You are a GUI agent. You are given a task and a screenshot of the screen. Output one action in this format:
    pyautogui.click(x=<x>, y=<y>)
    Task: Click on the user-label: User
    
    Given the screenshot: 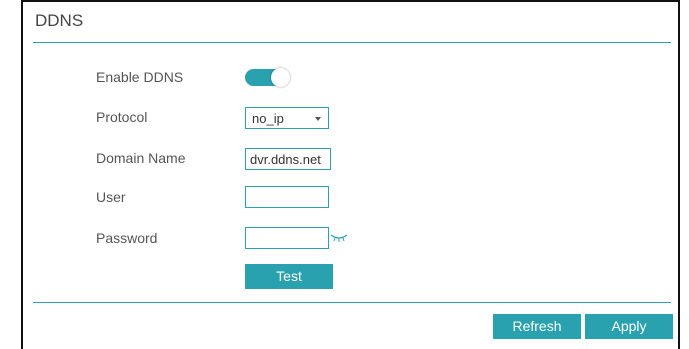 What is the action you would take?
    pyautogui.click(x=111, y=197)
    